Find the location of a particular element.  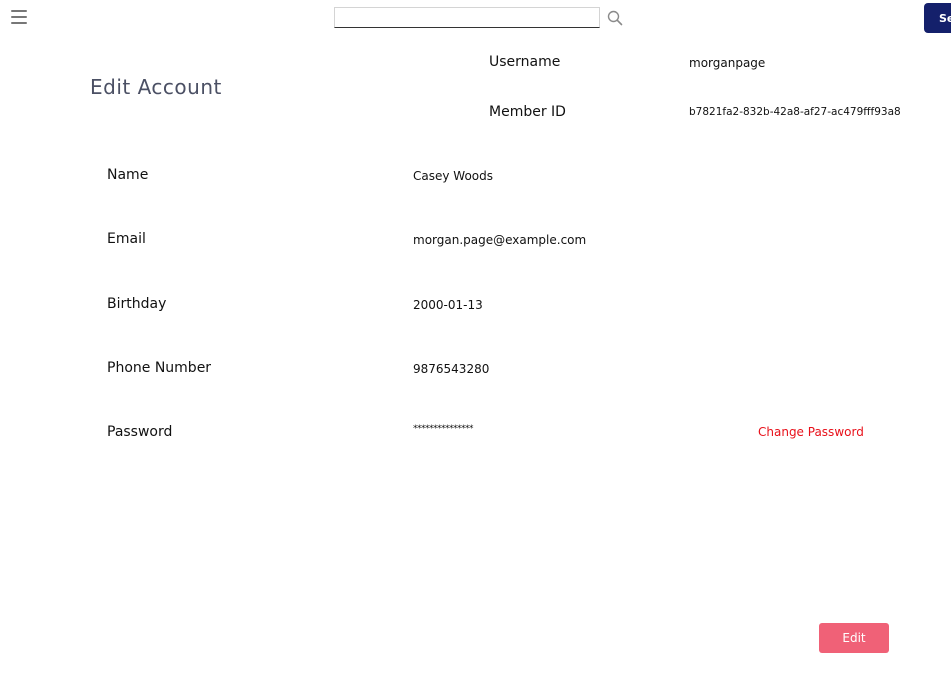

hamburger-menu-icon is located at coordinates (19, 17).